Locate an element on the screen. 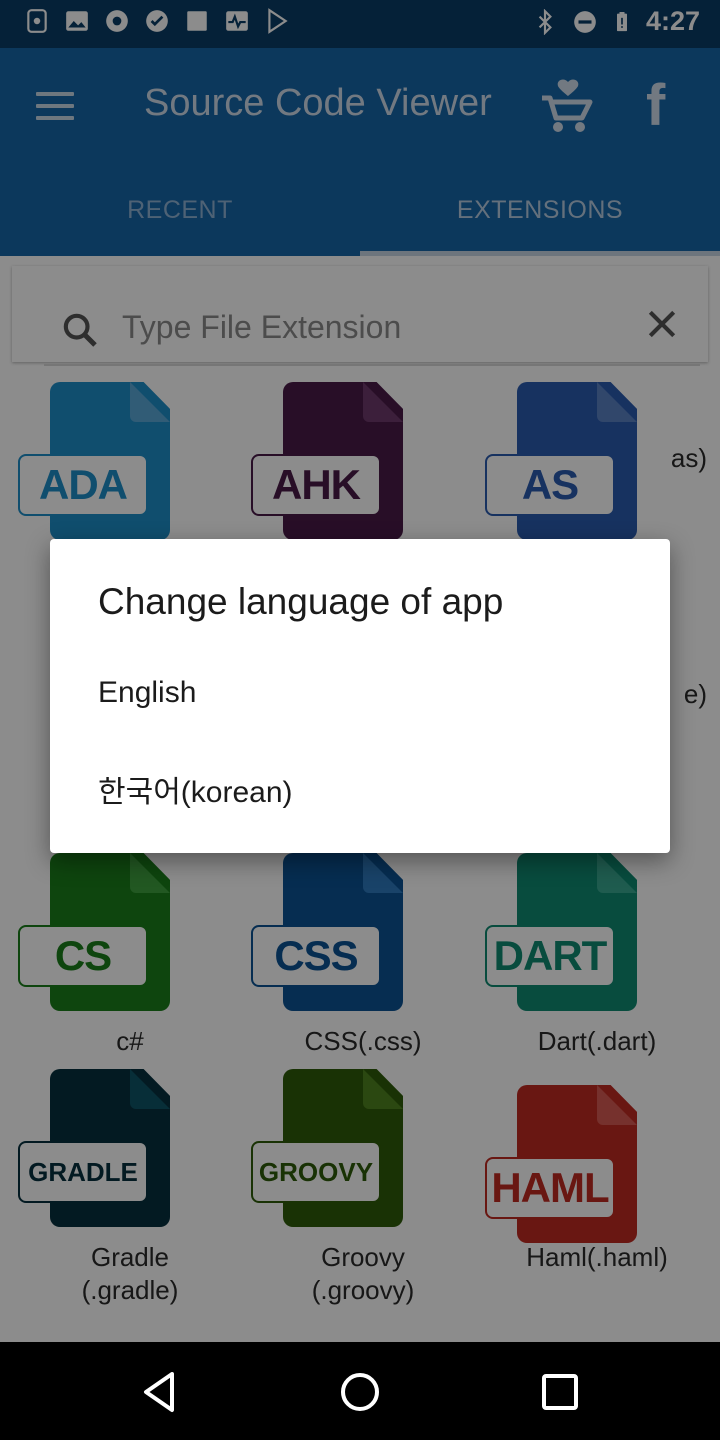 The width and height of the screenshot is (720, 1440). dialog-title: Change language of app is located at coordinates (301, 601).